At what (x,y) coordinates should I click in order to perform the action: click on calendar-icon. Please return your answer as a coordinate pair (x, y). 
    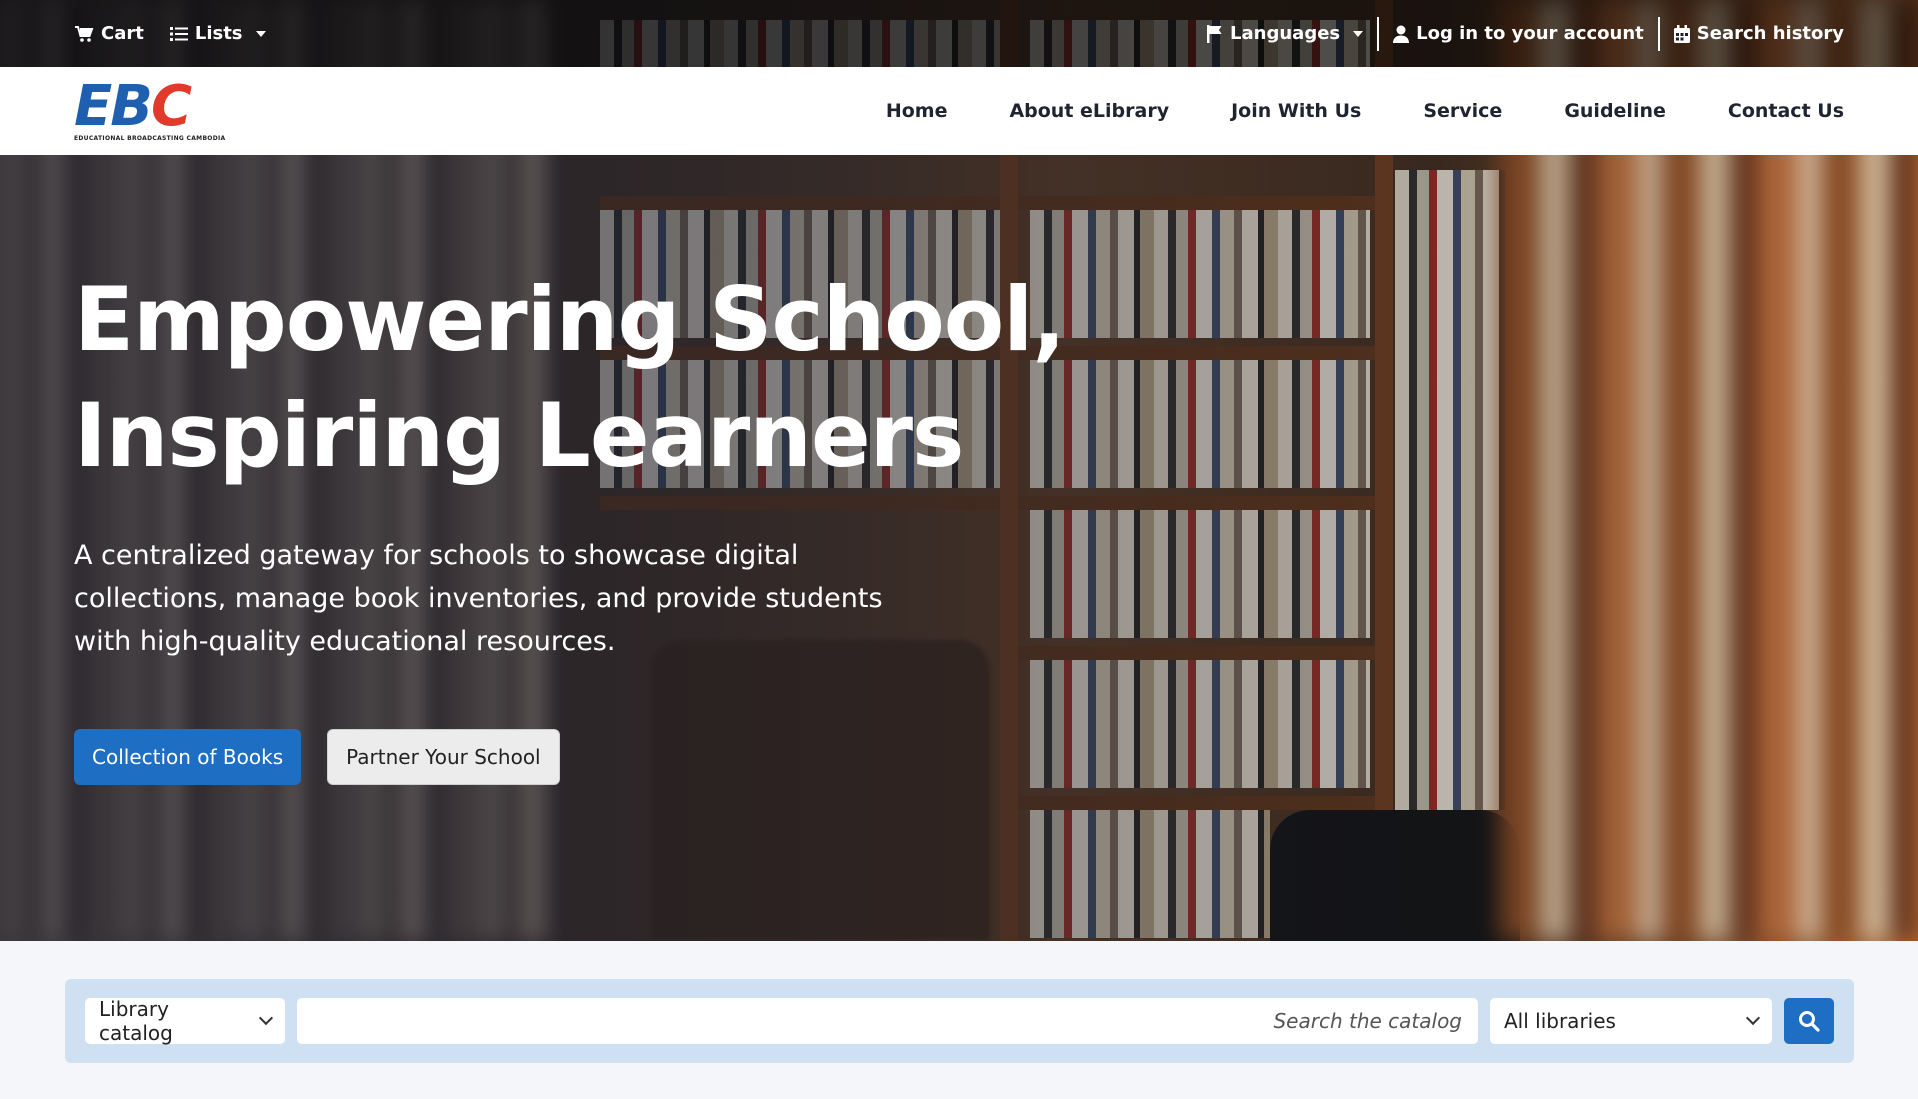
    Looking at the image, I should click on (1681, 33).